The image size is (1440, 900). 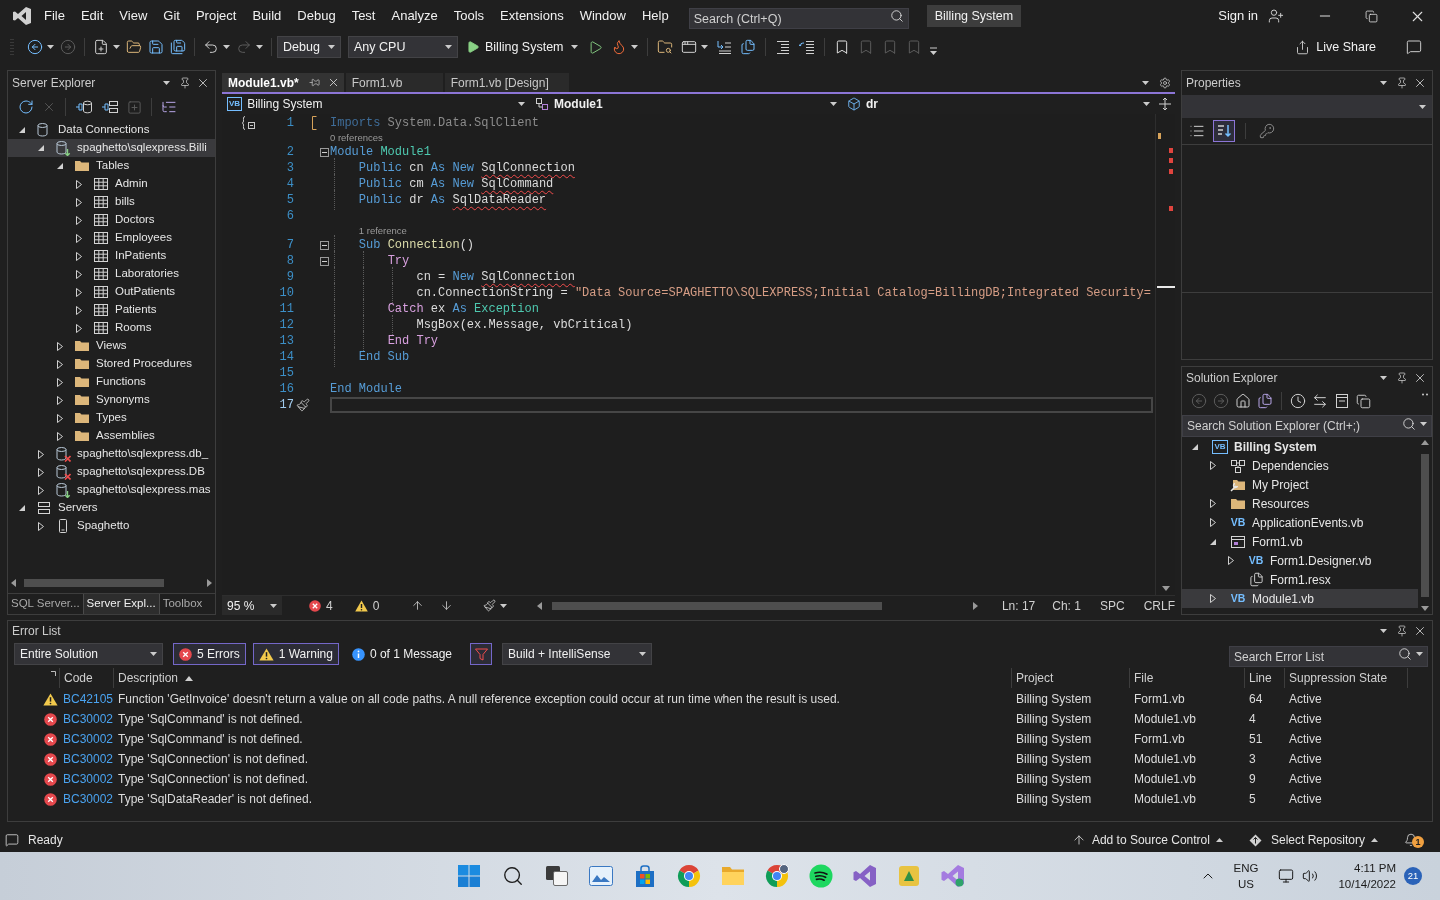 What do you see at coordinates (469, 16) in the screenshot?
I see `menu-item: Tools` at bounding box center [469, 16].